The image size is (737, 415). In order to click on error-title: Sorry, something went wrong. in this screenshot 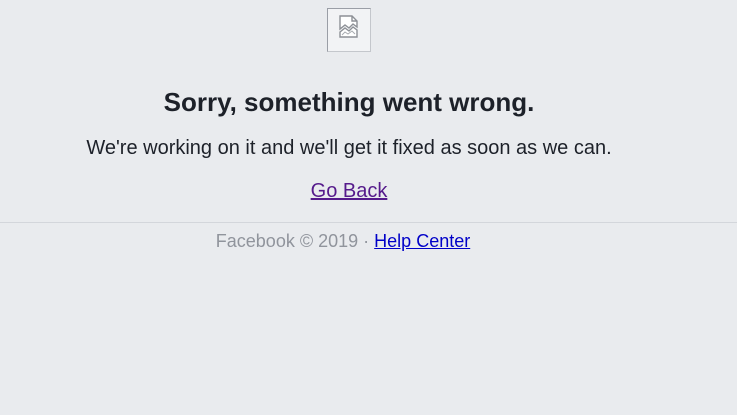, I will do `click(349, 102)`.